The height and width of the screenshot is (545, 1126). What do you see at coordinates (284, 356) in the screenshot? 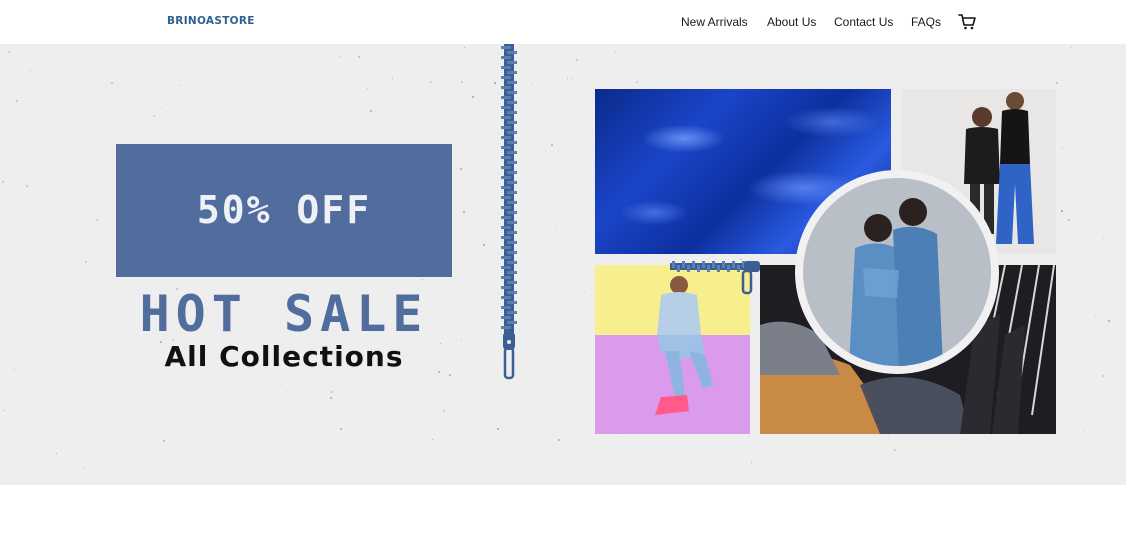
I see `all-collections-subheadline: All Collections` at bounding box center [284, 356].